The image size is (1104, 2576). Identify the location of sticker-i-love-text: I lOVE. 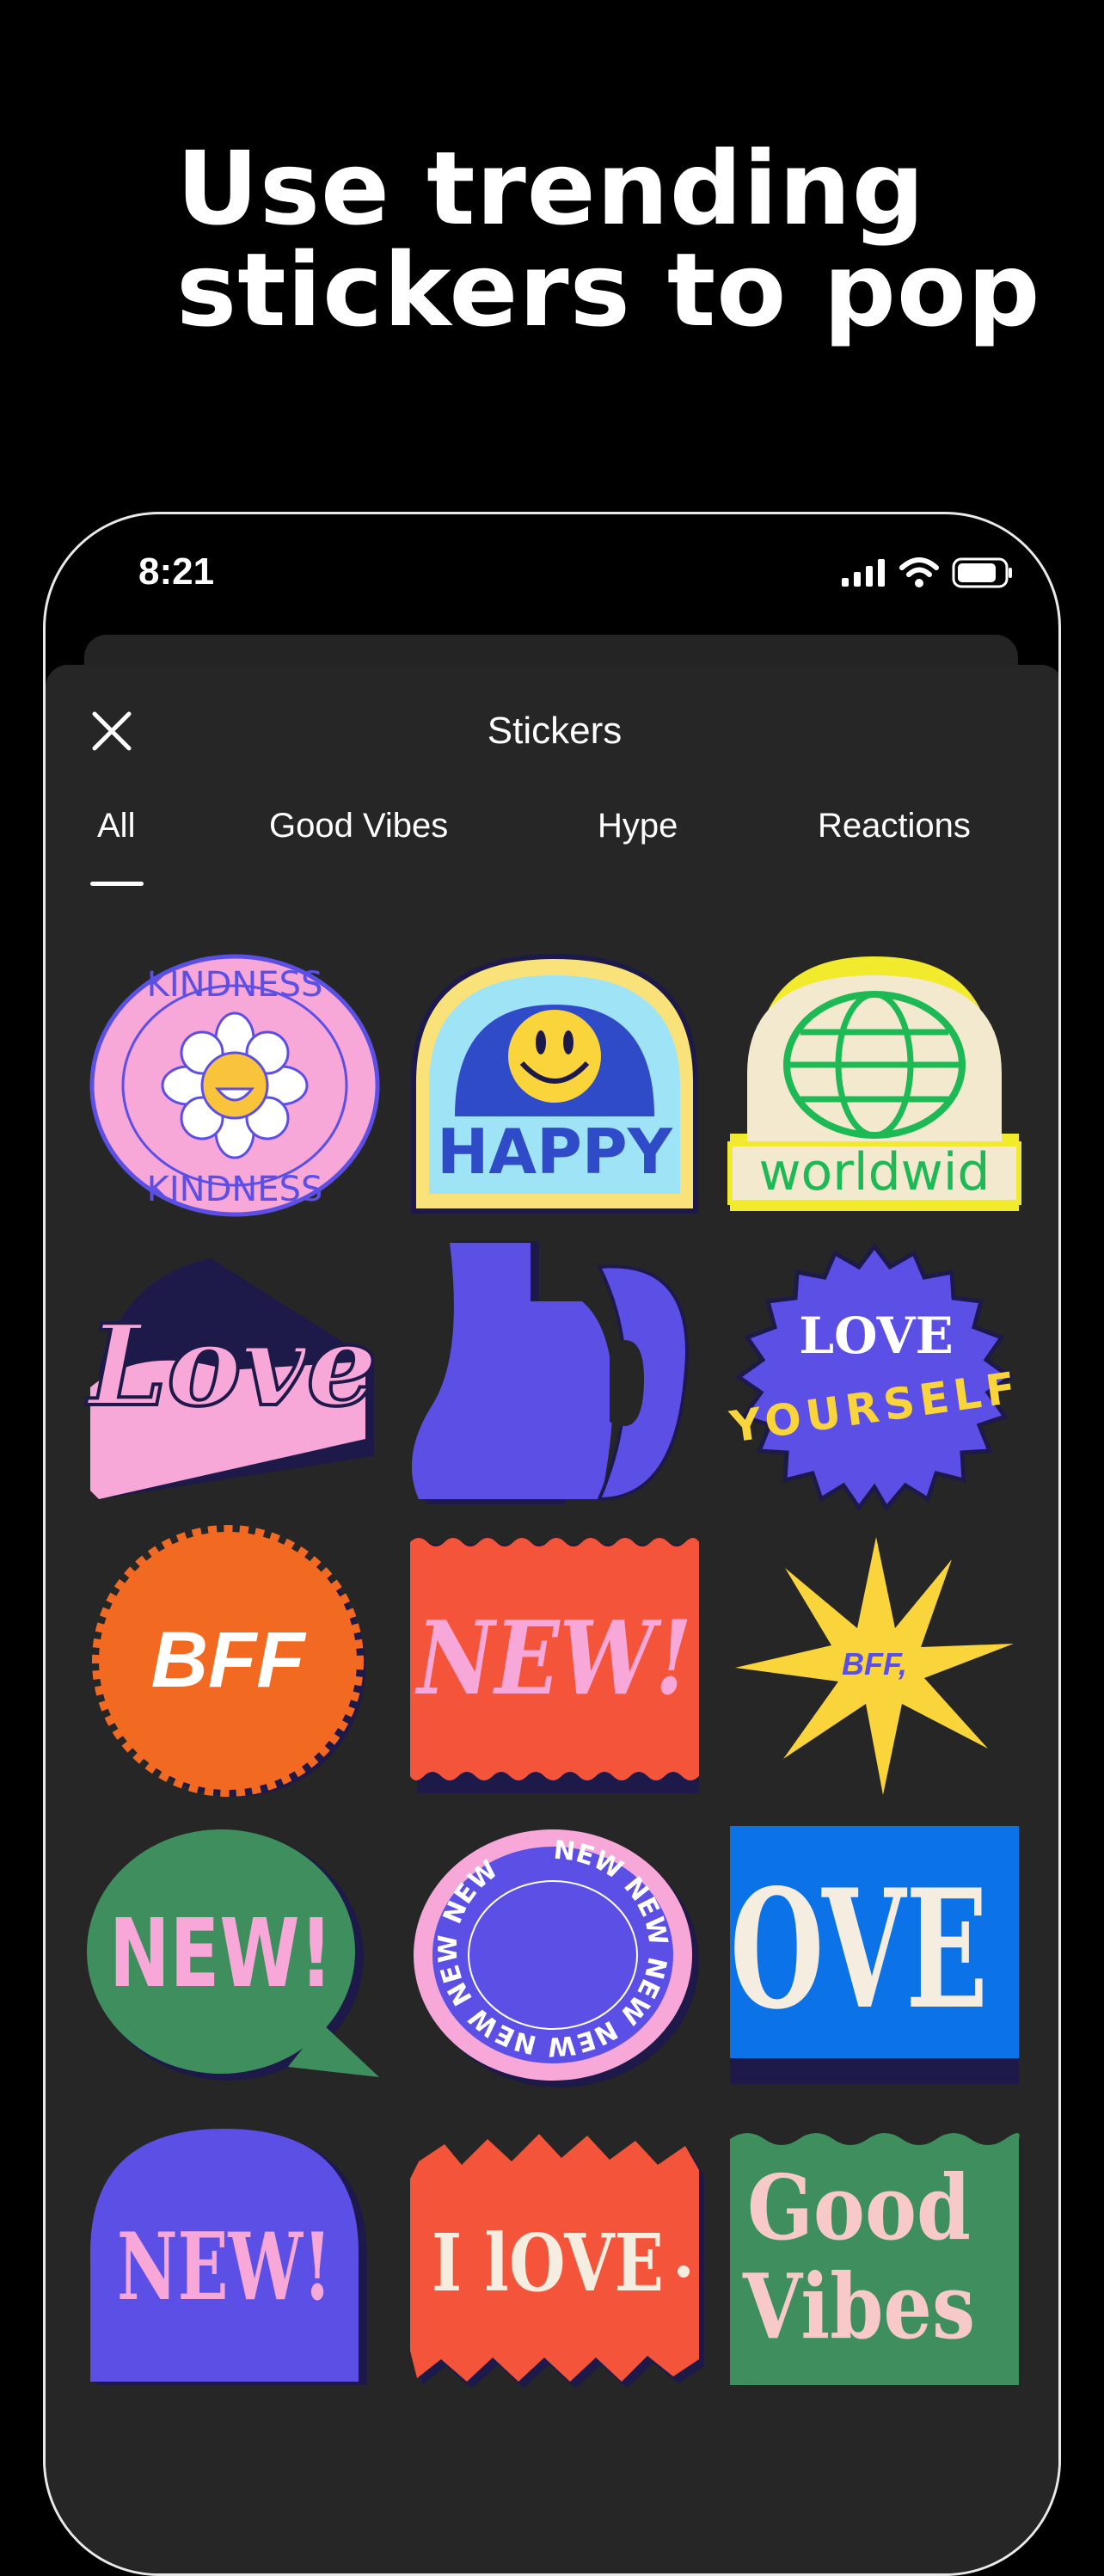
(548, 2262).